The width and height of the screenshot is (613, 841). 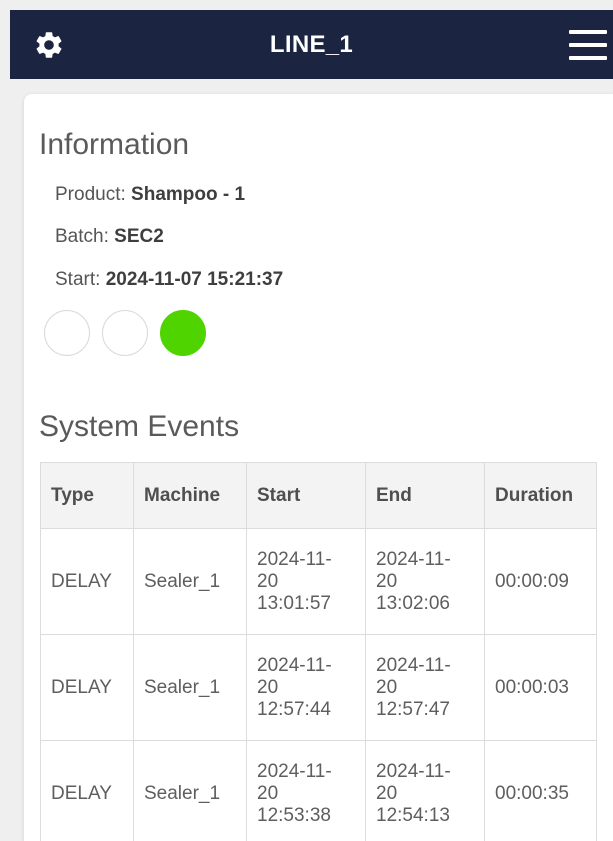 I want to click on column-header-start: Start, so click(x=306, y=495).